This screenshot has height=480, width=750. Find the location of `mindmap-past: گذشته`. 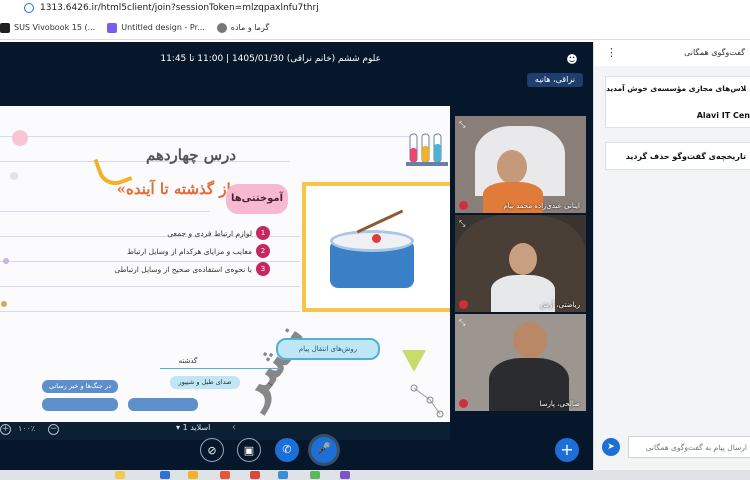

mindmap-past: گذشته is located at coordinates (188, 361).